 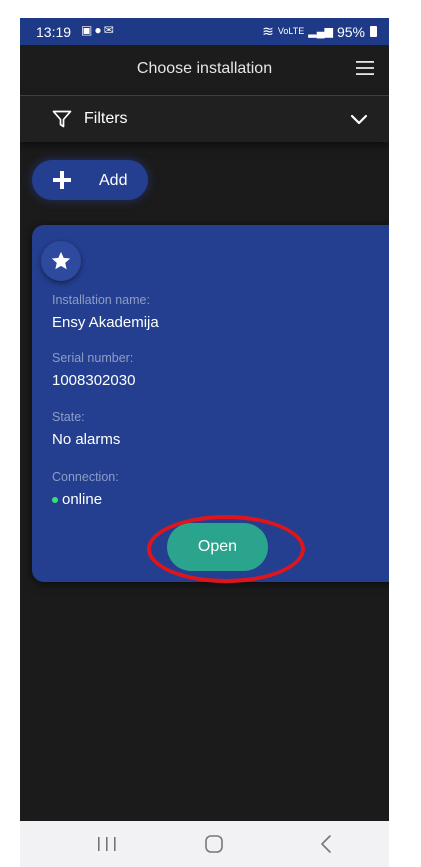 What do you see at coordinates (85, 477) in the screenshot?
I see `connection-label: Connection:` at bounding box center [85, 477].